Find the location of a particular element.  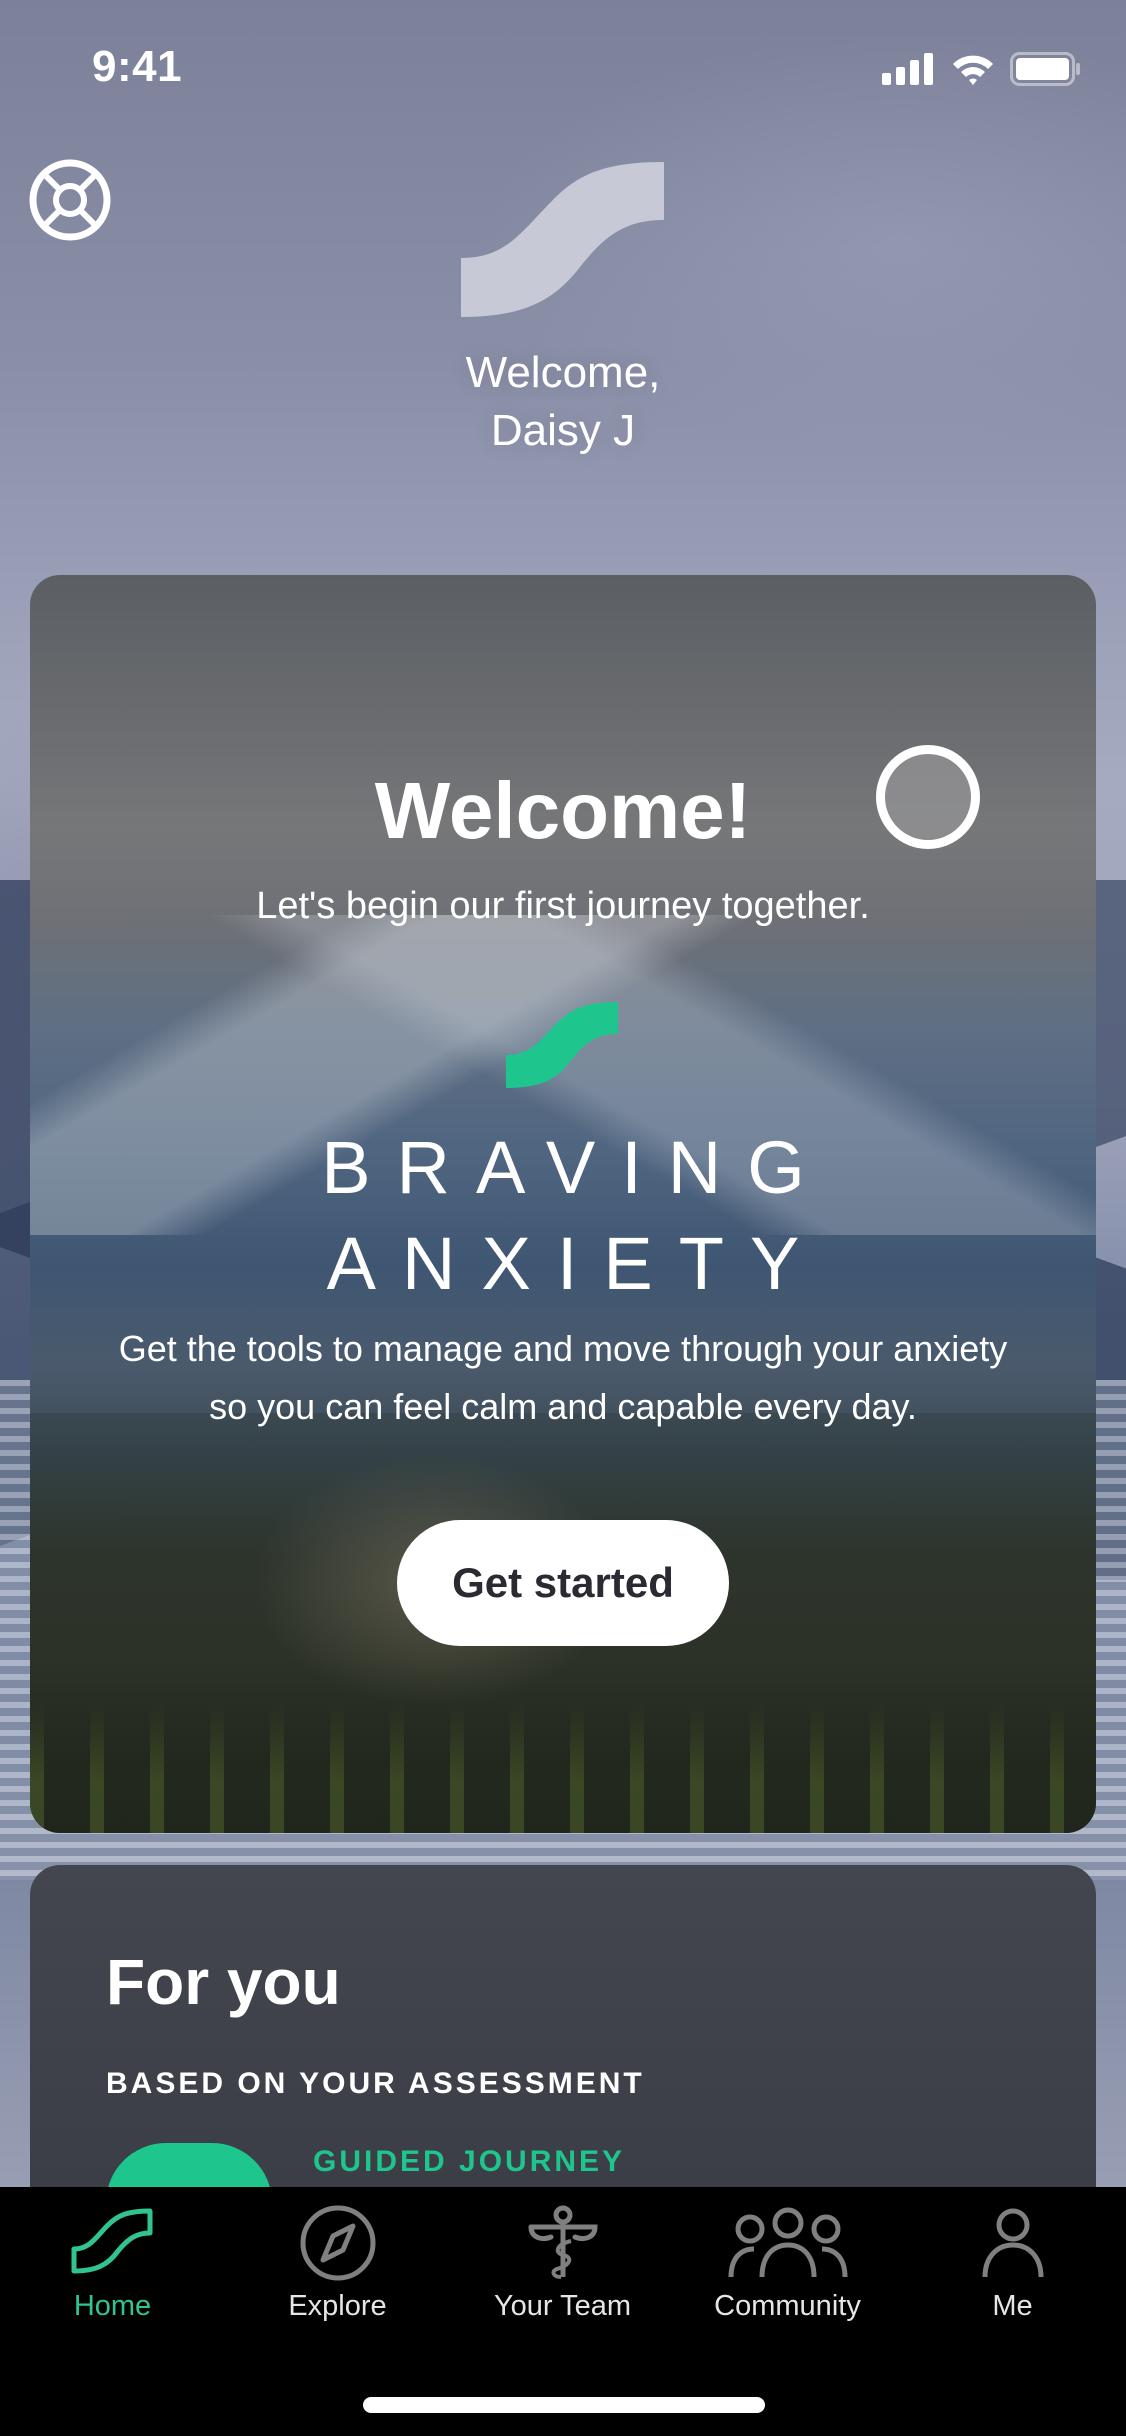

lifebuoy-icon is located at coordinates (70, 200).